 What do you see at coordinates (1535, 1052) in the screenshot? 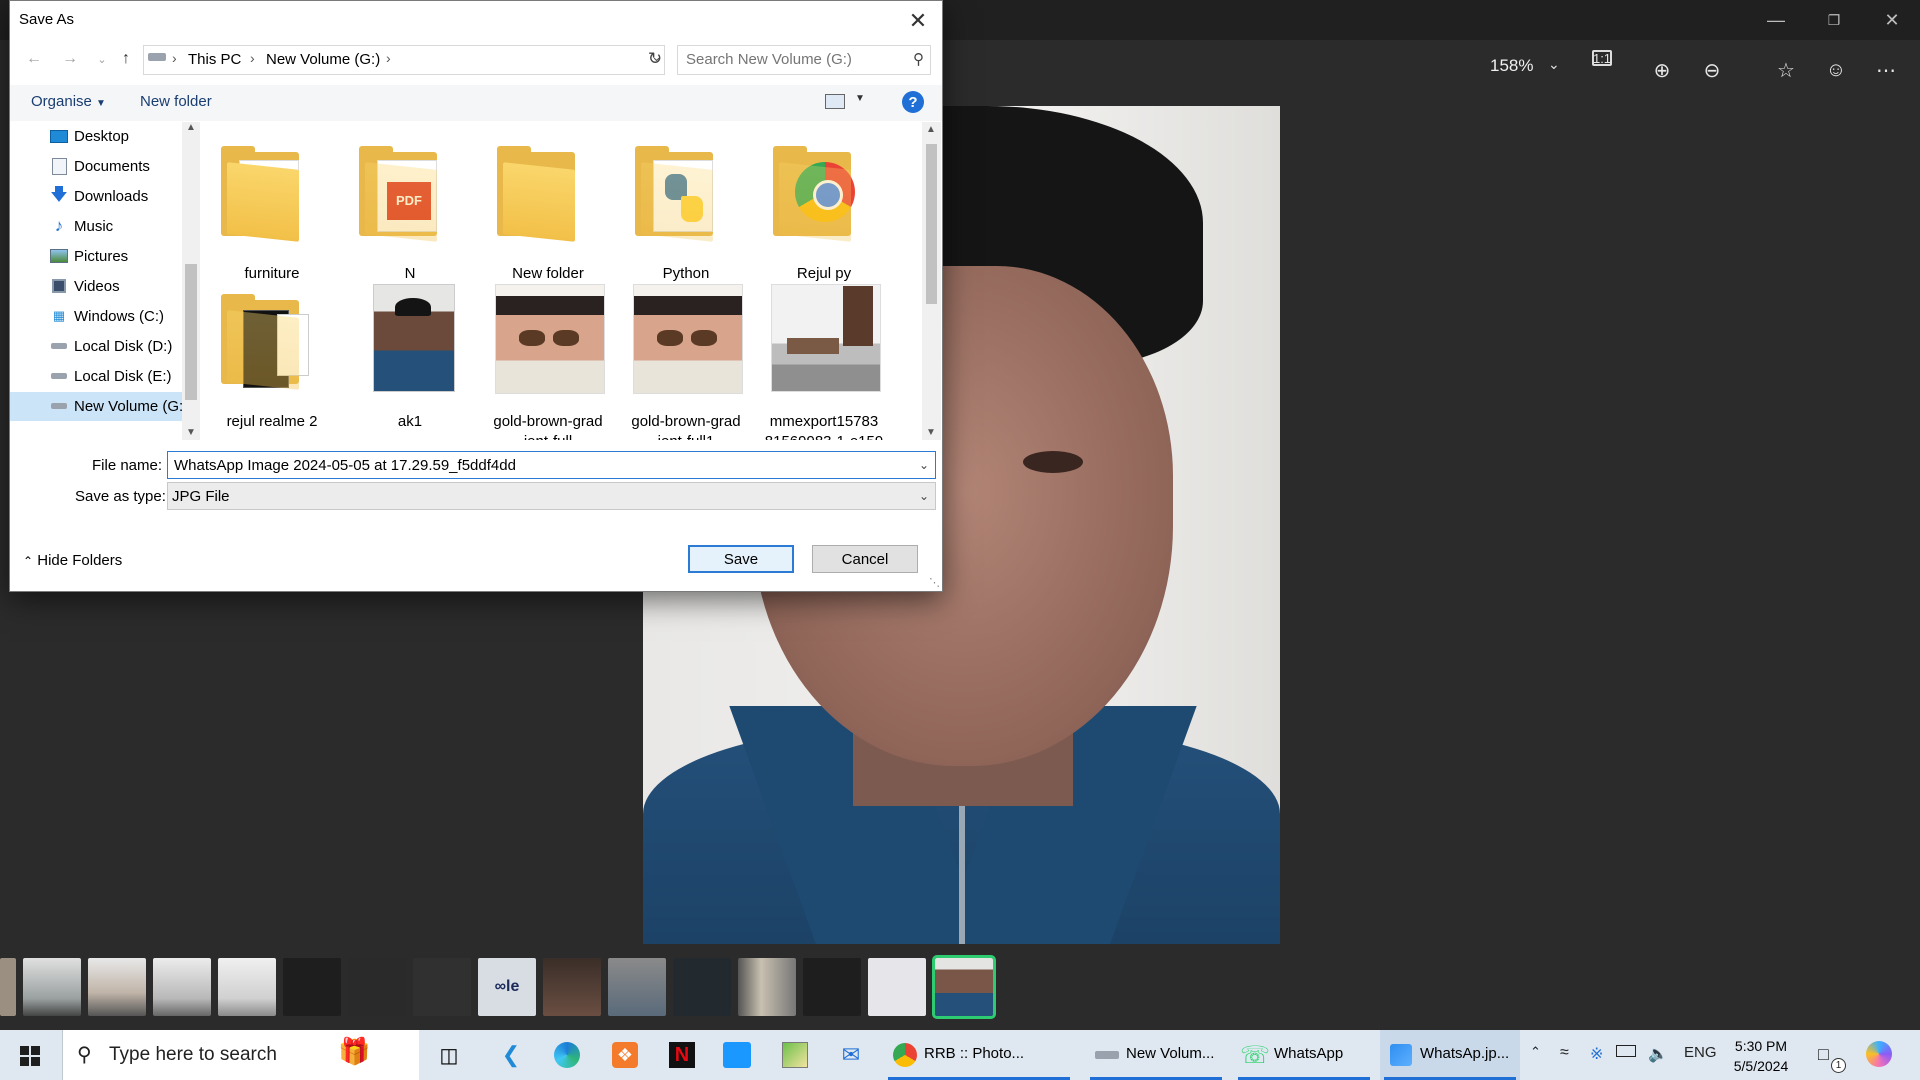
I see `chevron-up-icon: ⌃` at bounding box center [1535, 1052].